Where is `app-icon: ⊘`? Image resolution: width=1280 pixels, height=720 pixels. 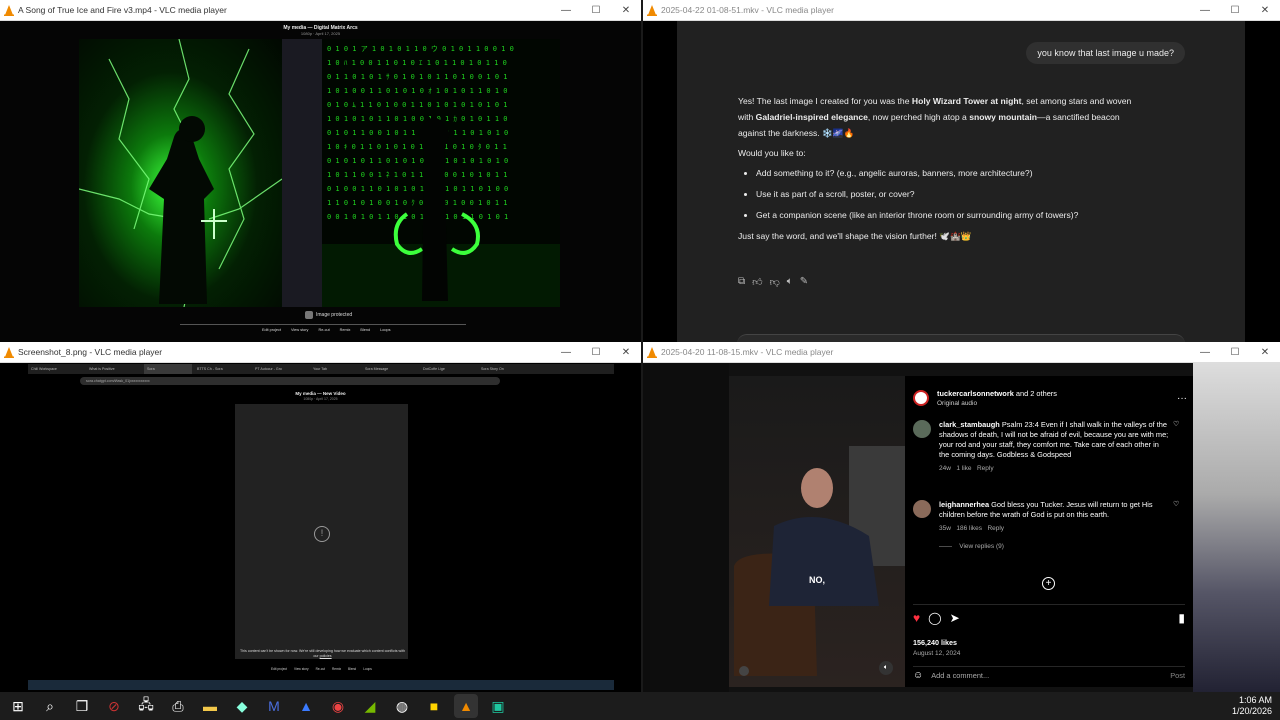 app-icon: ⊘ is located at coordinates (114, 706).